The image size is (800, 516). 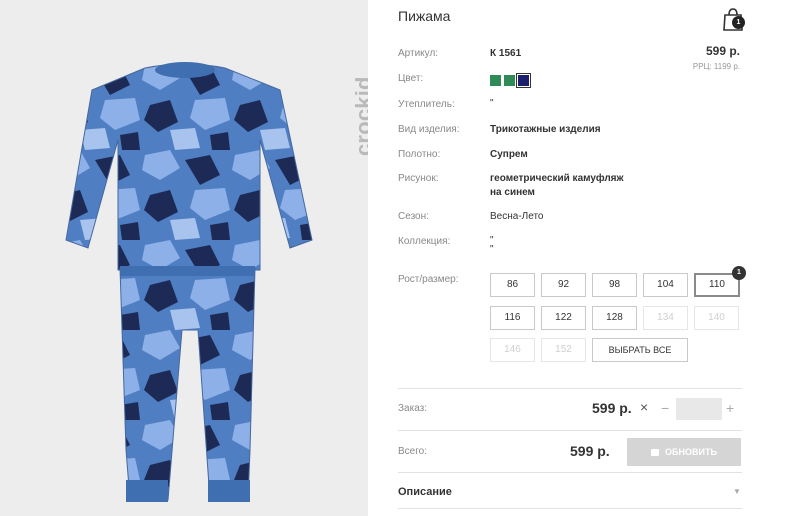 I want to click on multiply-sign: ×, so click(x=644, y=407).